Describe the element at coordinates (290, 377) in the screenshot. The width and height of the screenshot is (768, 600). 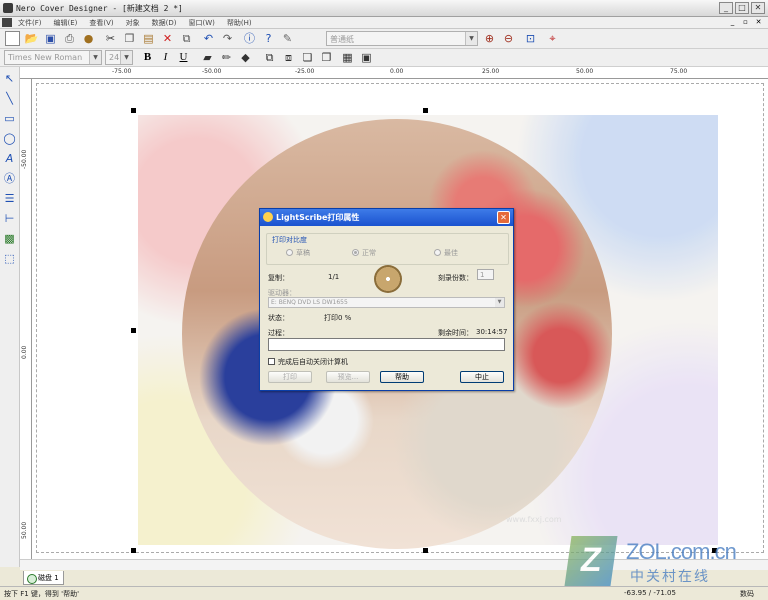
I see `print-button: 打印` at that location.